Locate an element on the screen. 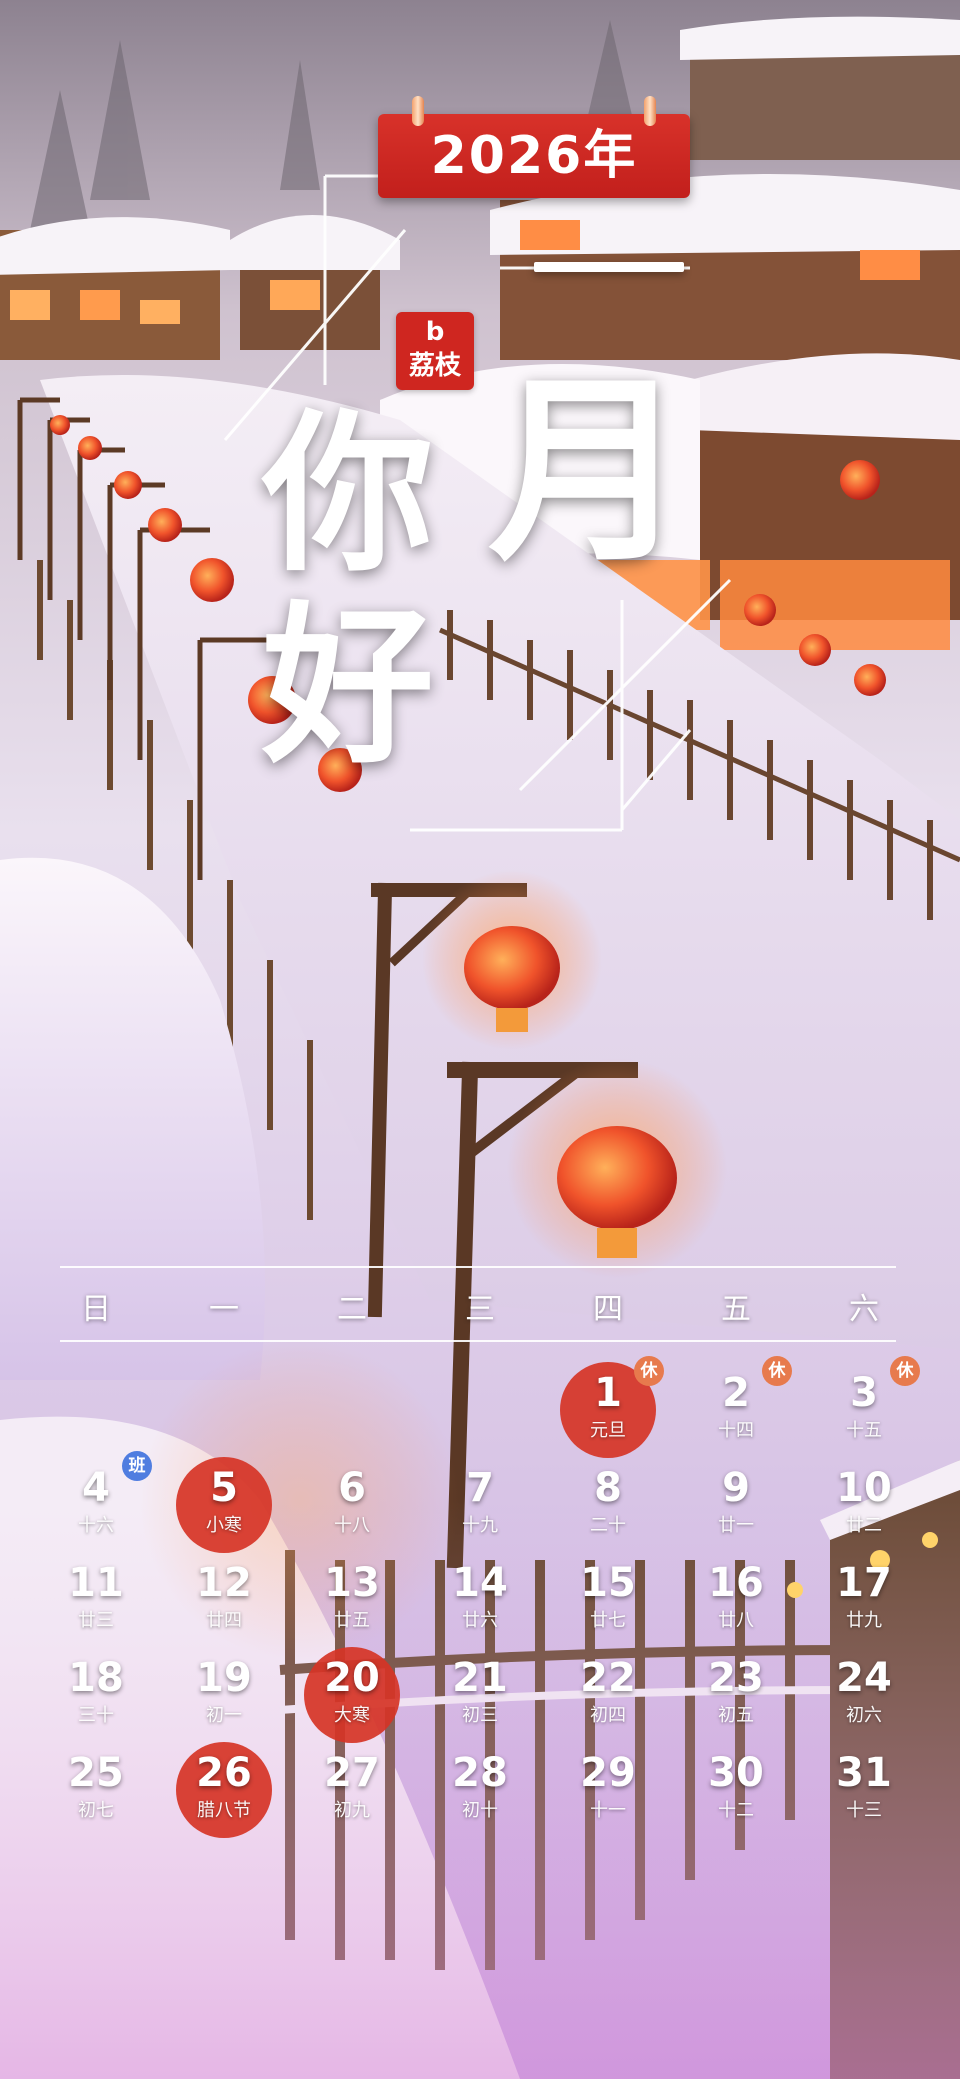 This screenshot has width=960, height=2079. lunar-date: 廿四 is located at coordinates (224, 1620).